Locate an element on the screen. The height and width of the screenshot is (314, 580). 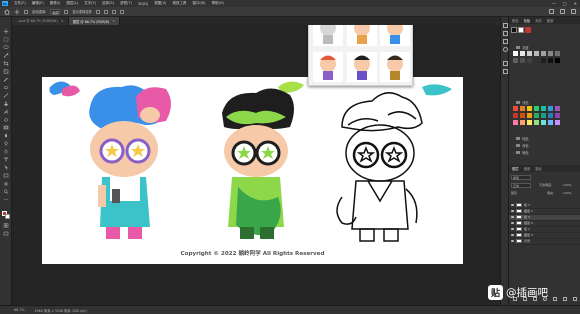
target-select: 图层 is located at coordinates (55, 12).